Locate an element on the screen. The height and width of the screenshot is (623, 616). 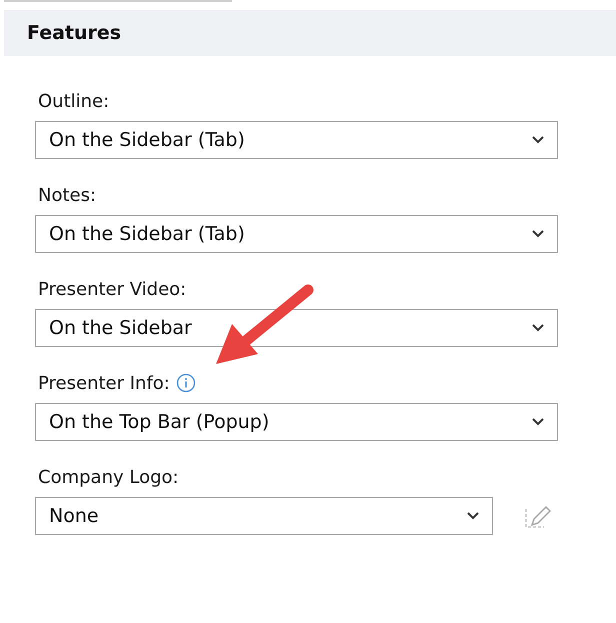
section-title: Features is located at coordinates (74, 33).